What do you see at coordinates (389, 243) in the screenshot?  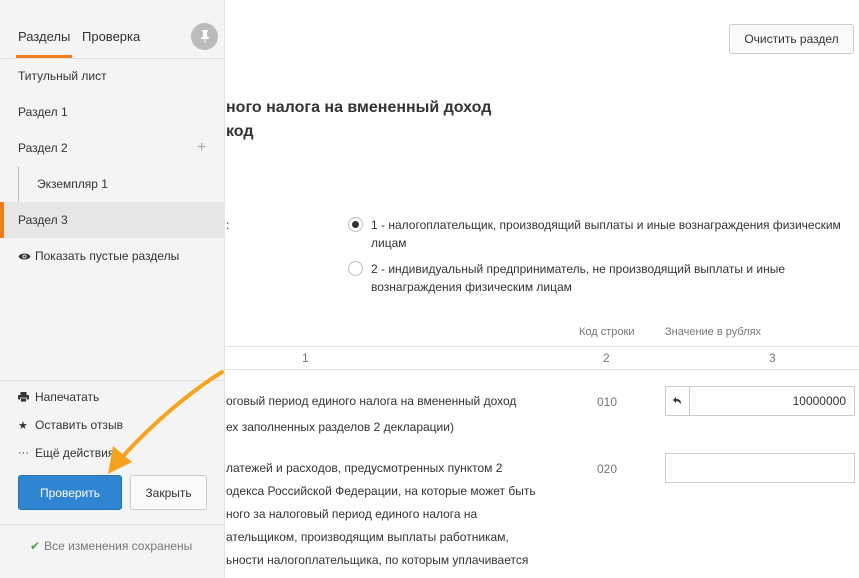 I see `option-1-line2: лицам` at bounding box center [389, 243].